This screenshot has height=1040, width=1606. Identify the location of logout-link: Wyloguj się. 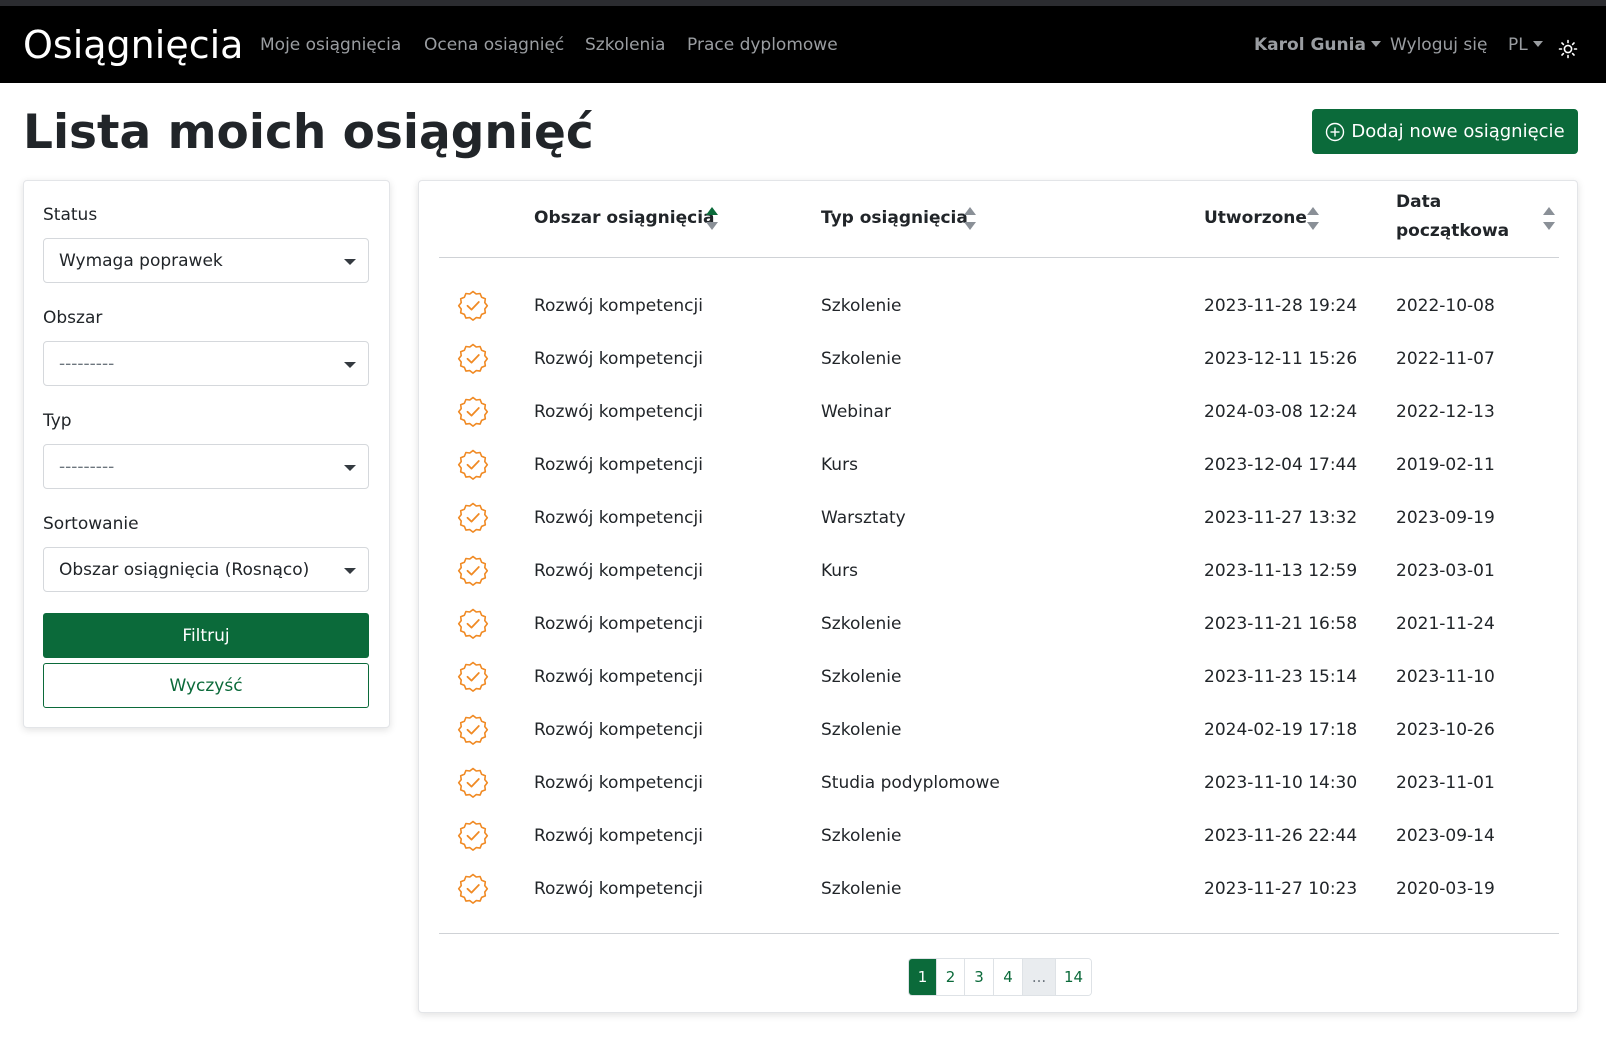
(1438, 45).